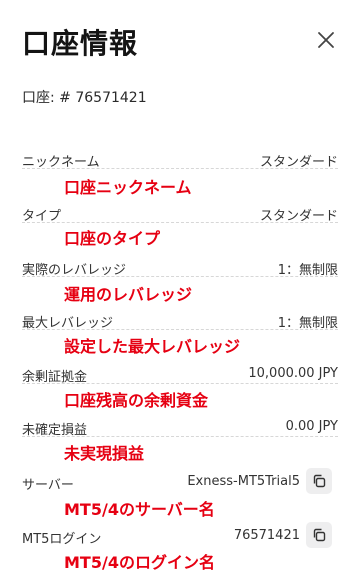 This screenshot has height=583, width=360. Describe the element at coordinates (293, 373) in the screenshot. I see `row-value: 10,000.00 JPY` at that location.